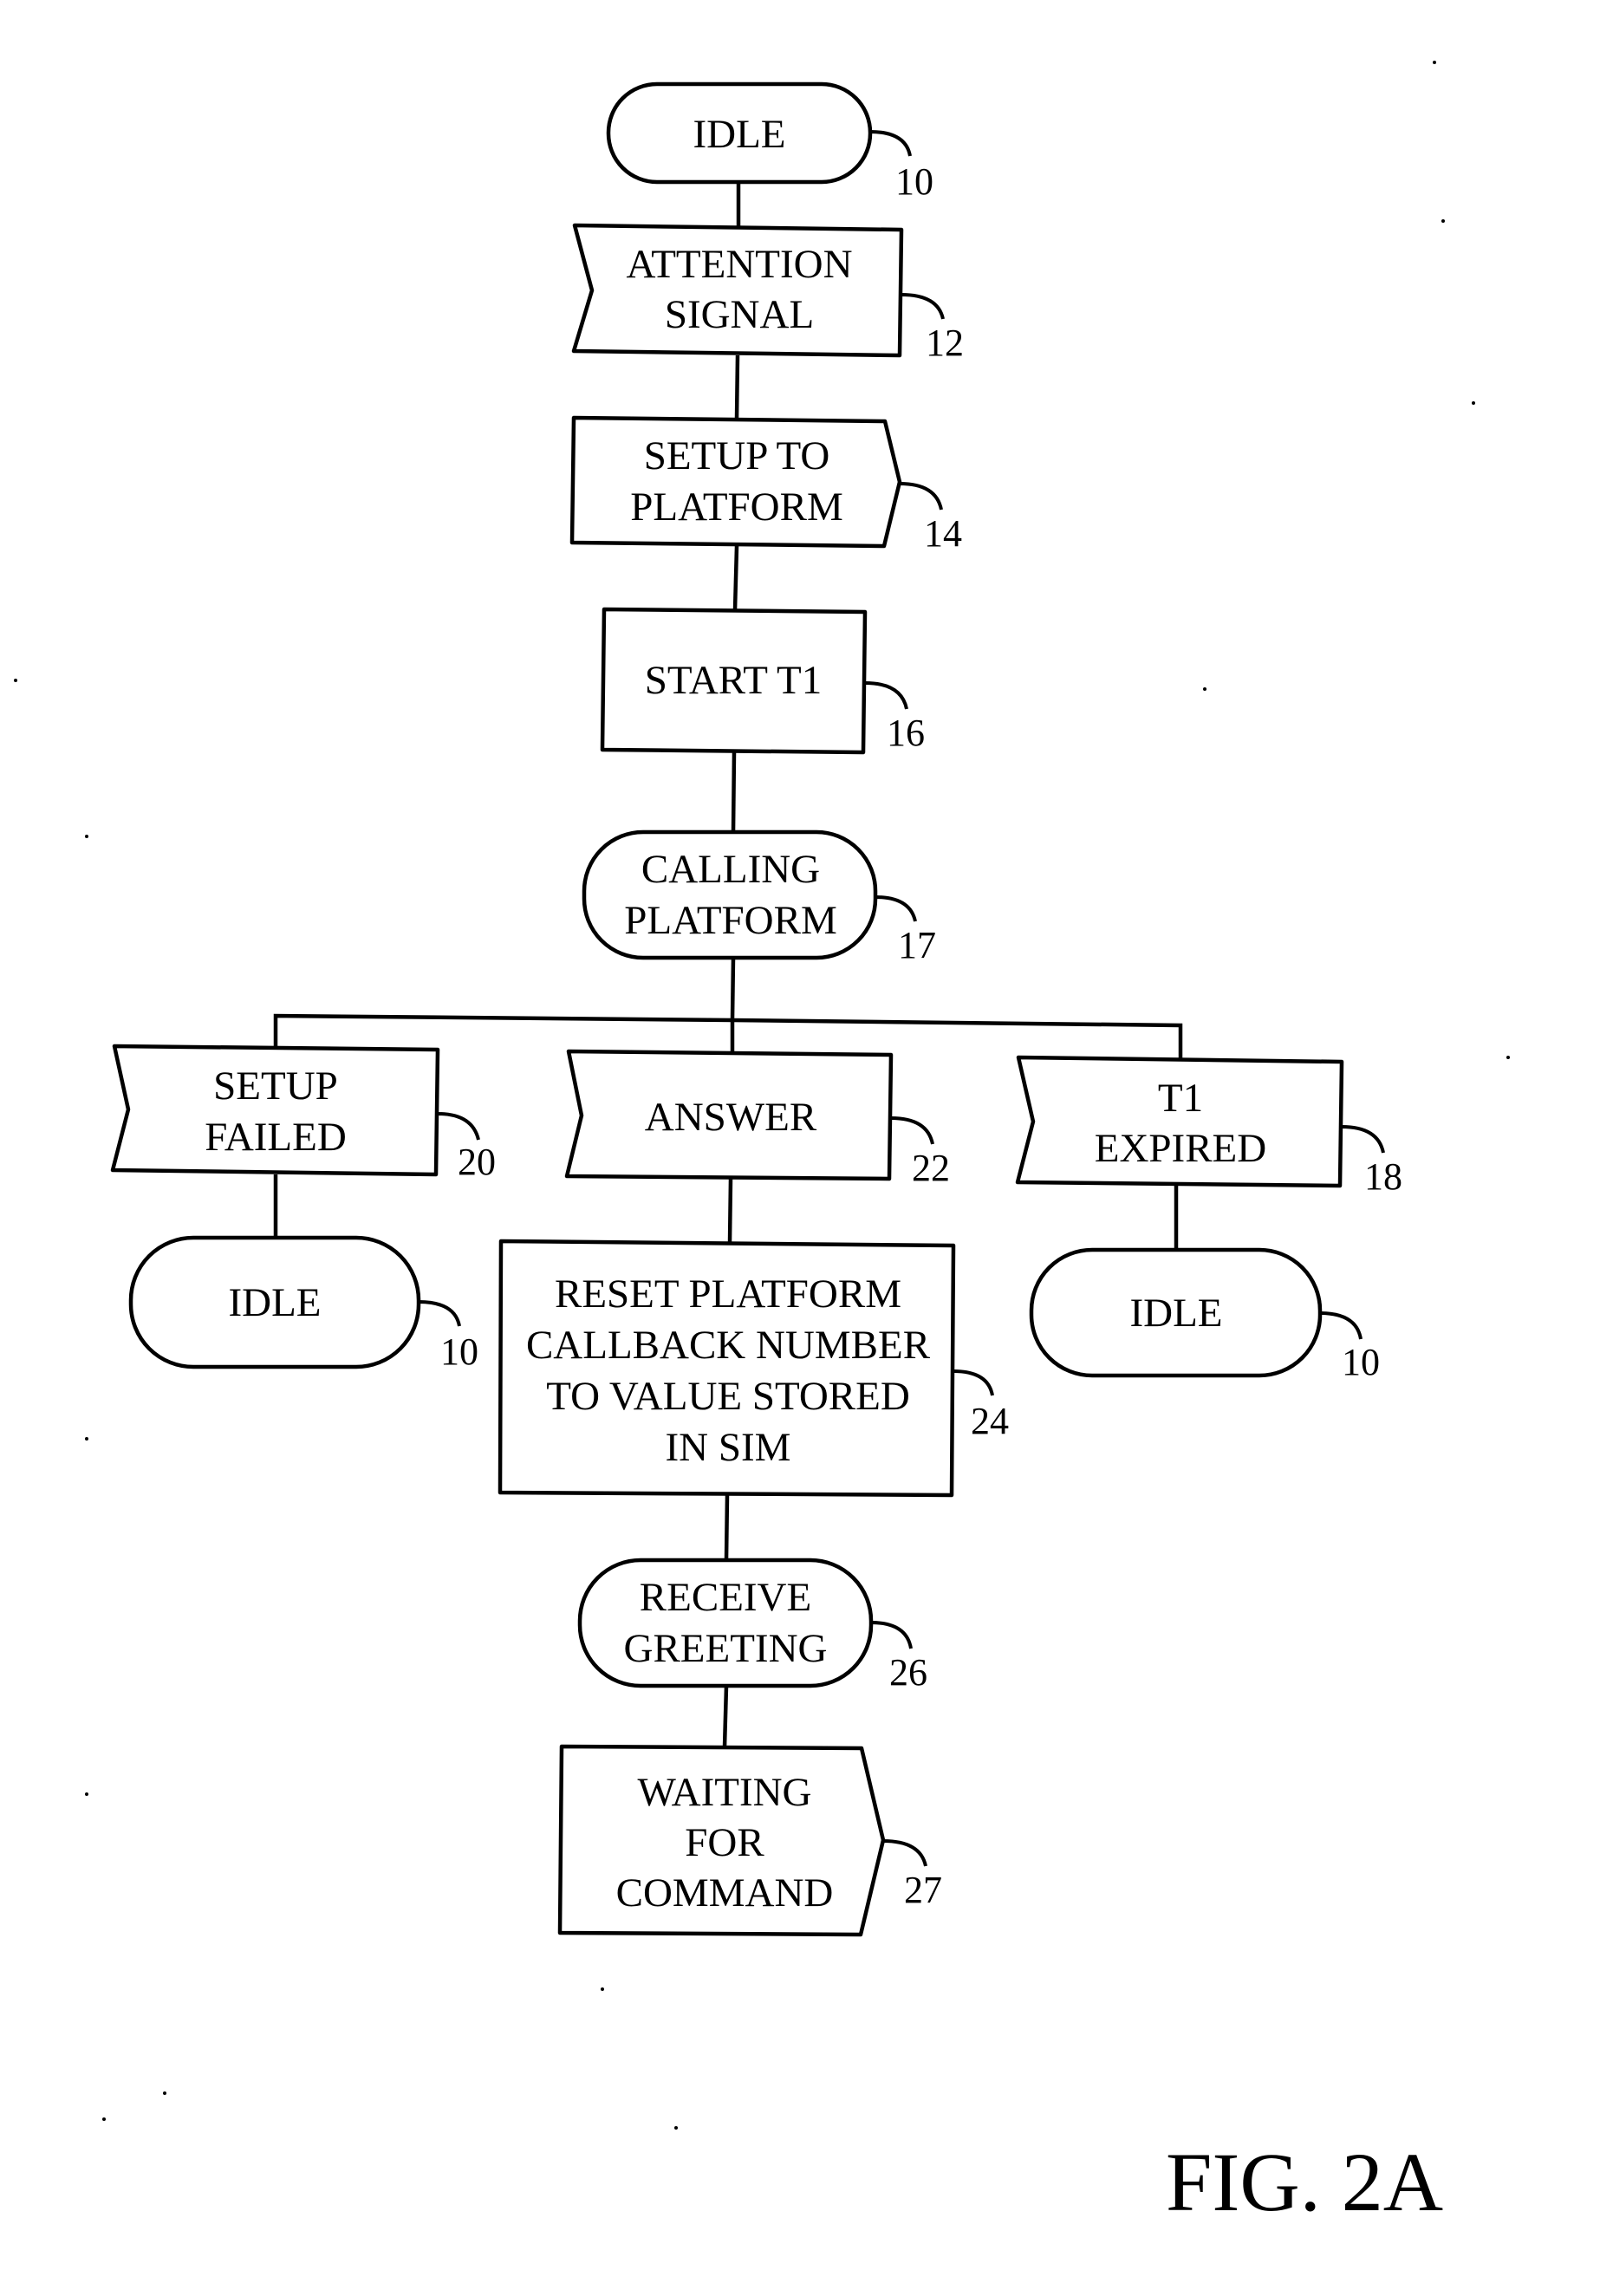 This screenshot has height=2296, width=1613. I want to click on edge-answer-to-reset, so click(730, 1210).